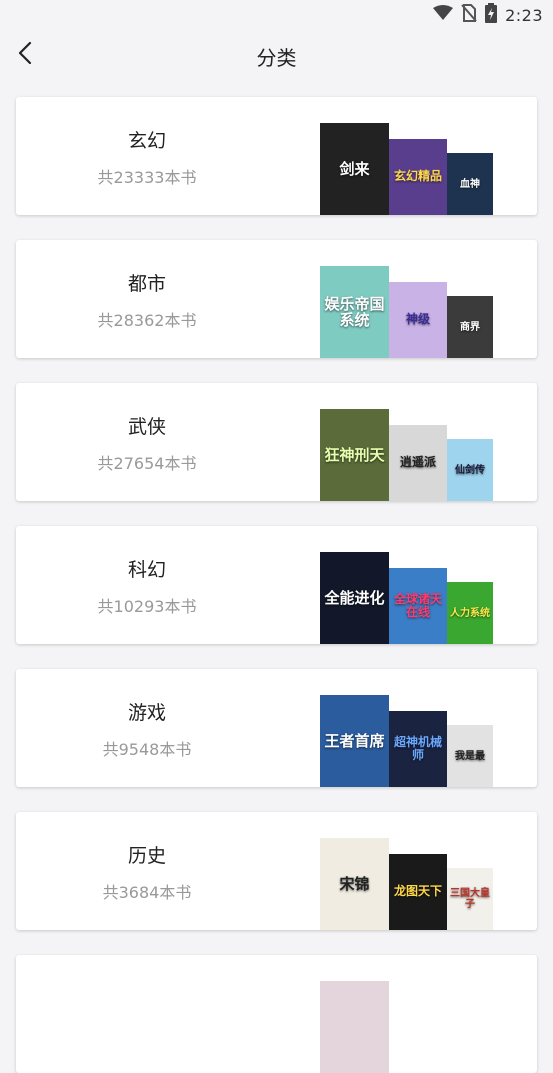 The image size is (553, 1073). I want to click on category-card, so click(276, 1014).